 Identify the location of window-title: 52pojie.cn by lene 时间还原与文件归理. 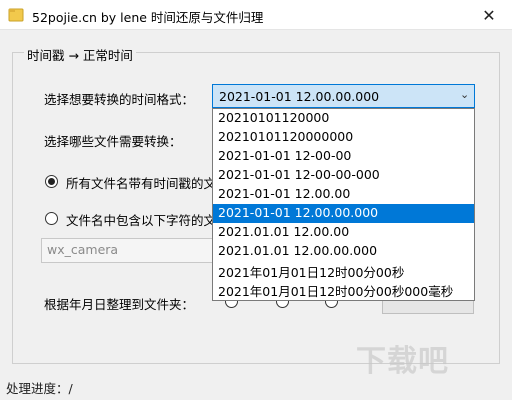
(148, 17).